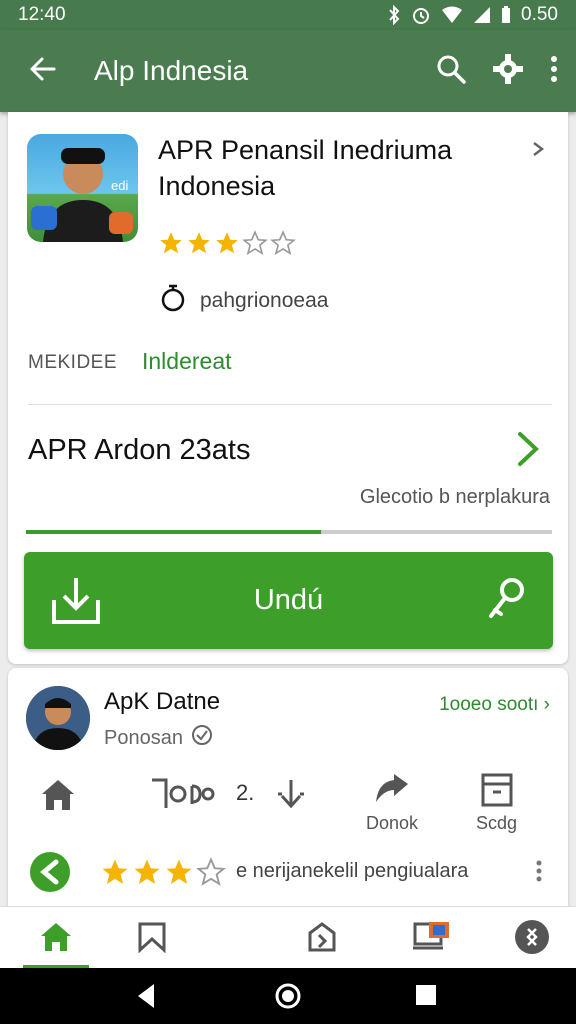  I want to click on storage-label: Scdg, so click(497, 823).